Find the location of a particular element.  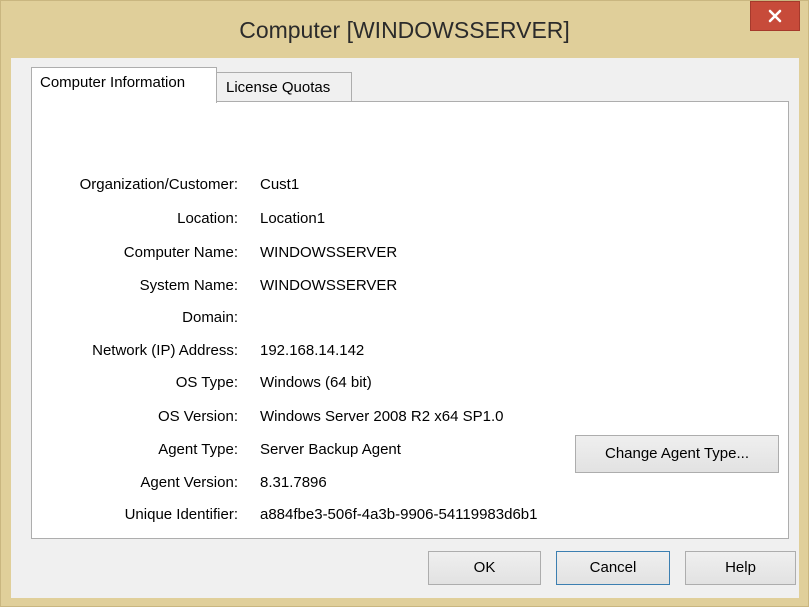

unique-identifier-label: Unique Identifier: is located at coordinates (181, 514).